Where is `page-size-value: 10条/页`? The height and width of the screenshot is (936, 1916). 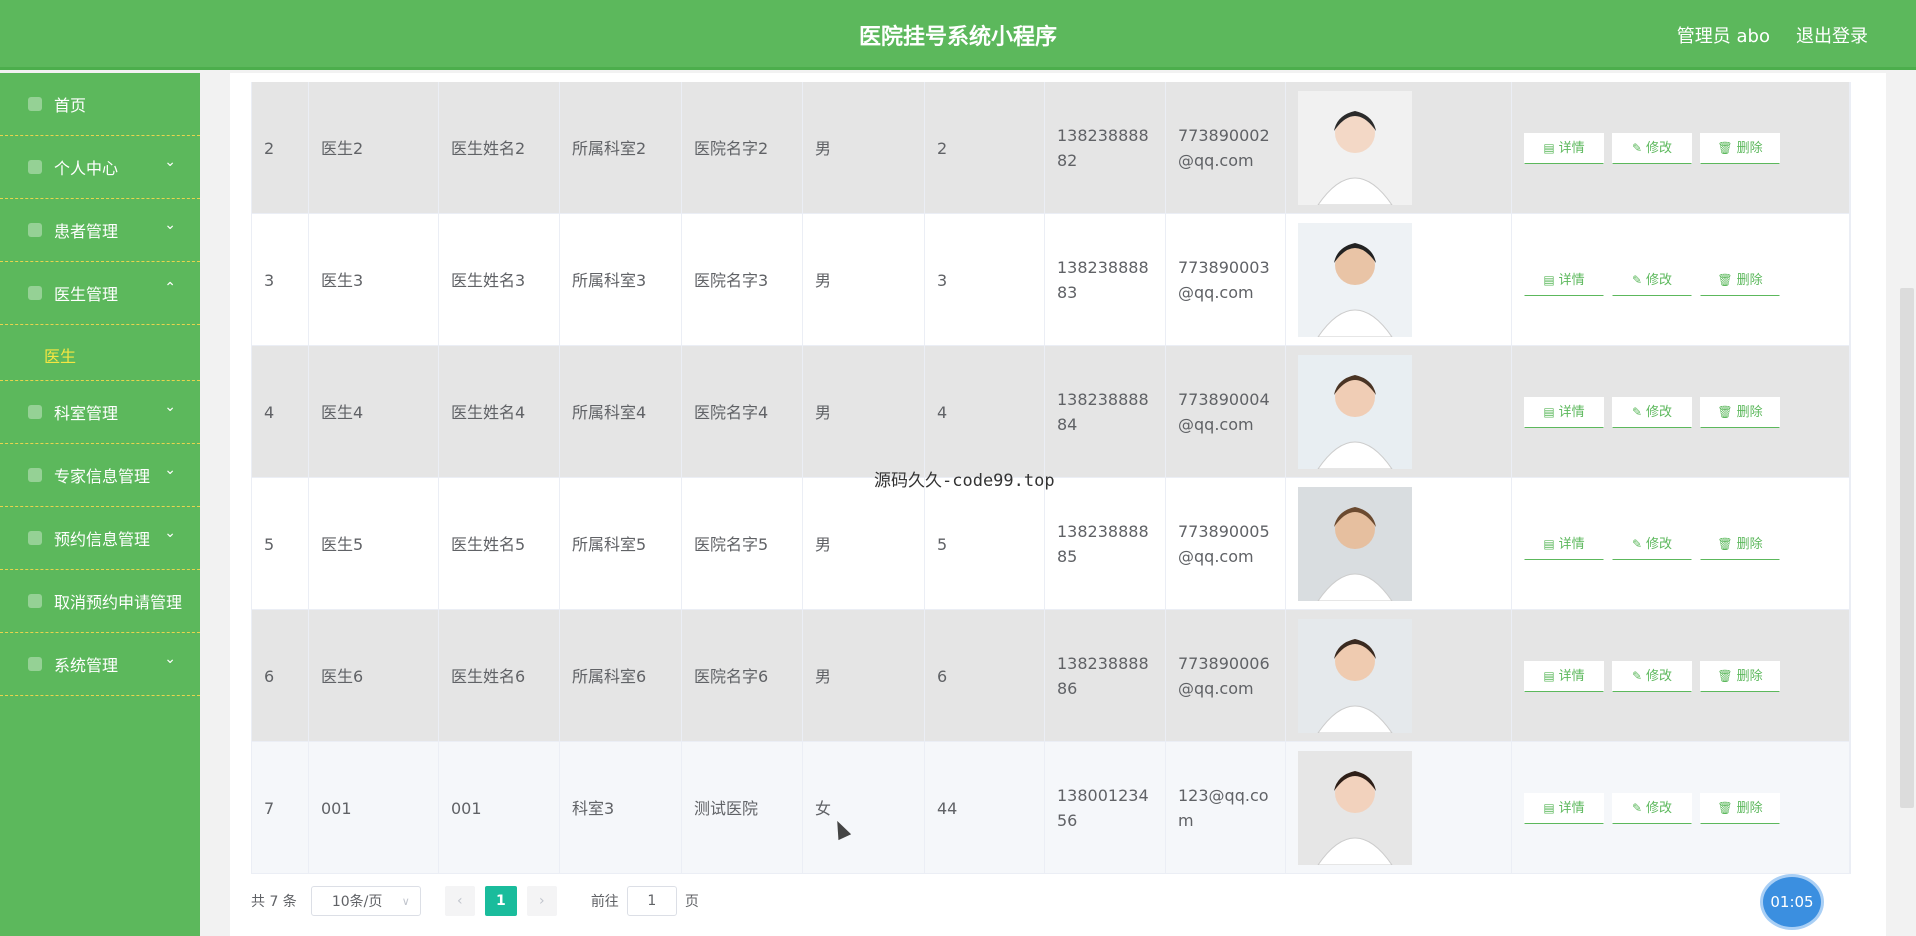 page-size-value: 10条/页 is located at coordinates (357, 902).